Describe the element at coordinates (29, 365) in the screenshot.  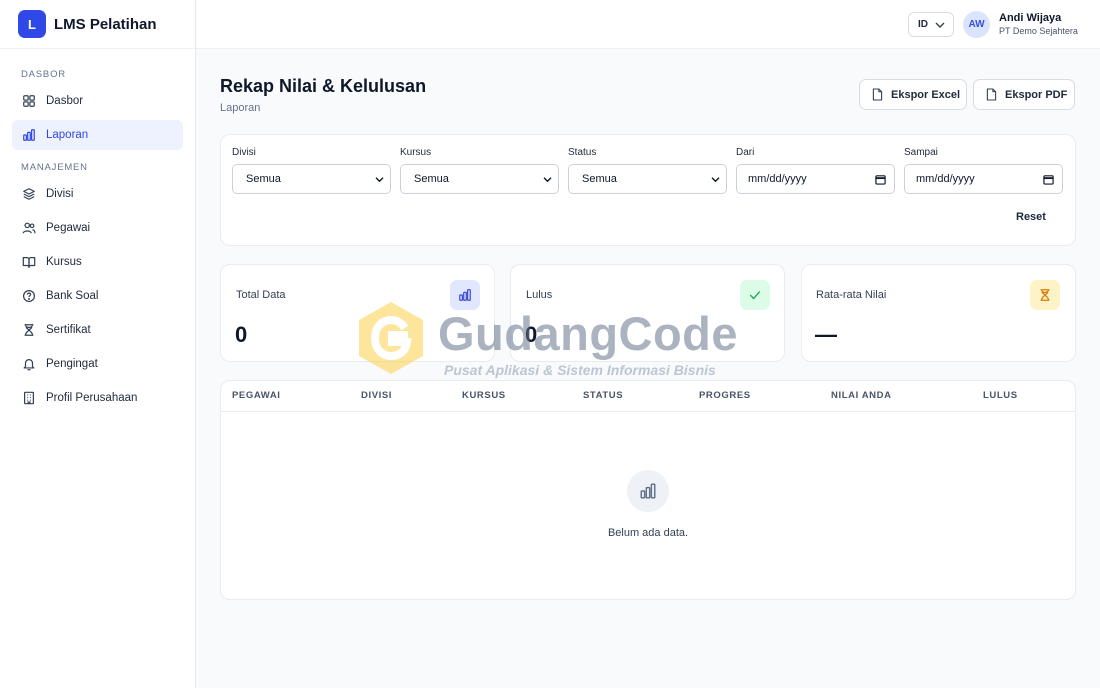
I see `bell-icon` at that location.